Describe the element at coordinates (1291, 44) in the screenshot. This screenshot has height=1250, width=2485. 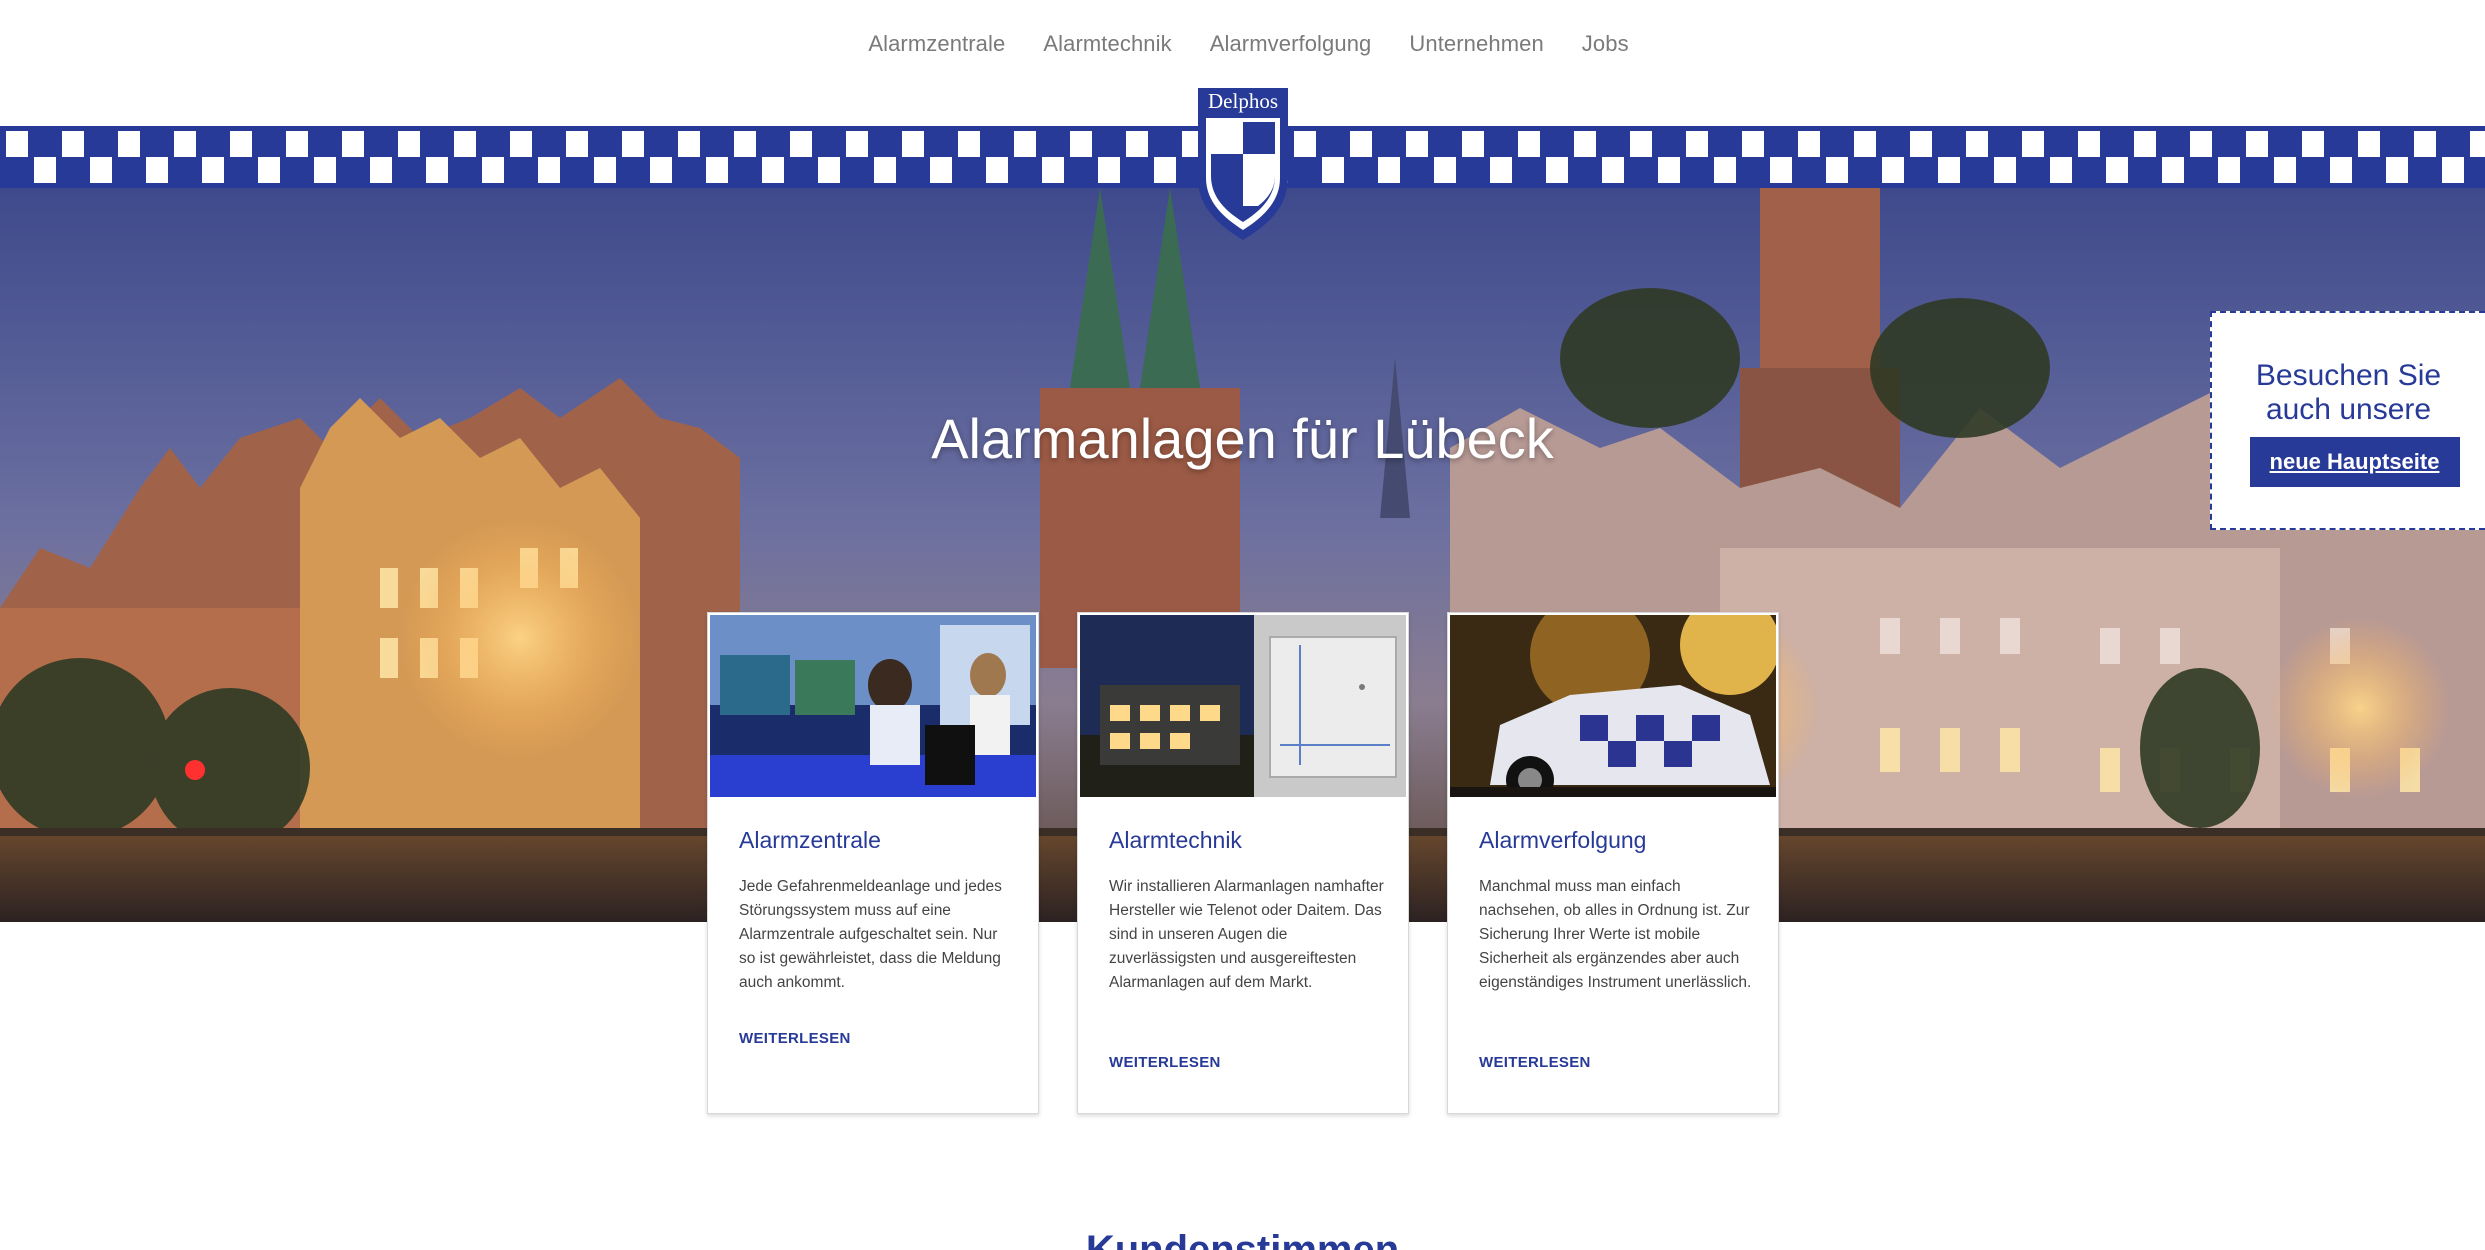
I see `nav-item-alarmverfolgung: Alarmverfolgung` at that location.